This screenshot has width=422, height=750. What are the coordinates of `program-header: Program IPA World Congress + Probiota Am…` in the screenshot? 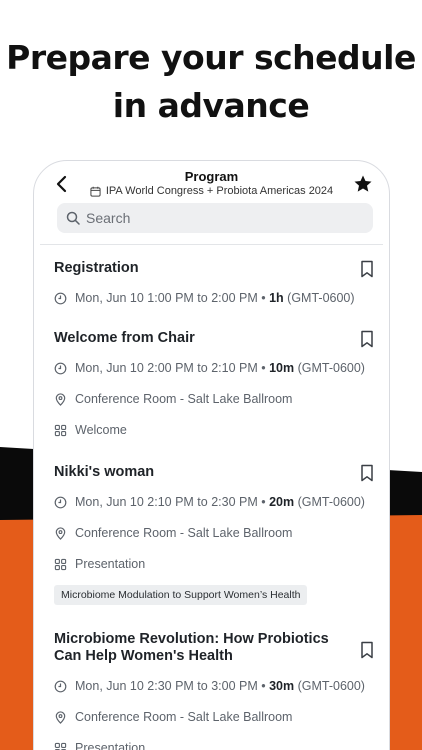 It's located at (211, 203).